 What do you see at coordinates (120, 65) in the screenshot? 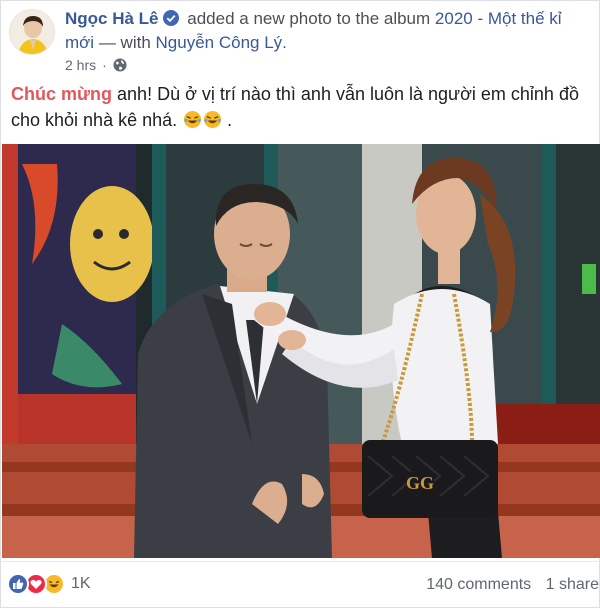
I see `globe-icon` at bounding box center [120, 65].